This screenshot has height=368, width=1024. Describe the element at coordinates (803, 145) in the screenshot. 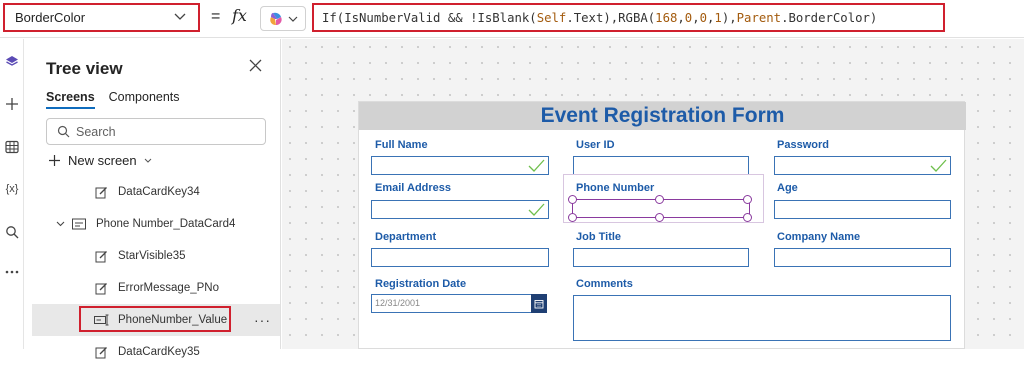

I see `password-label: Password` at that location.